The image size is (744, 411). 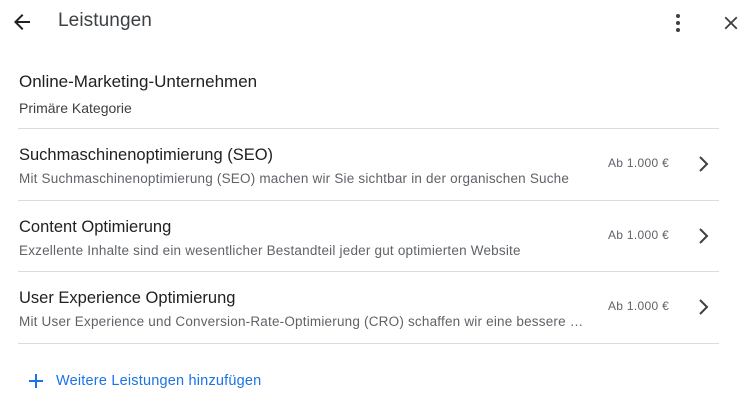 I want to click on panel-header: Leistungen, so click(x=372, y=23).